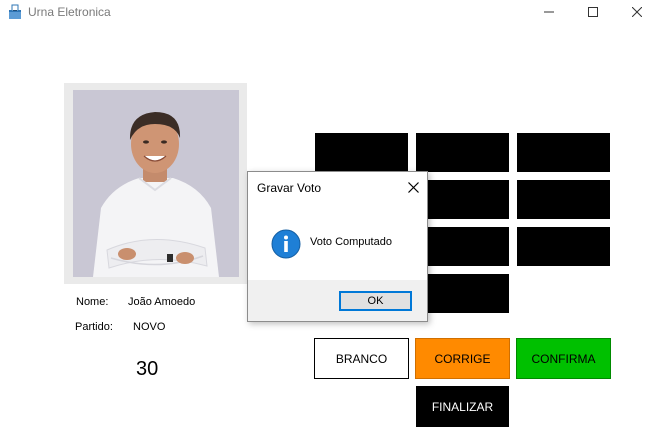 This screenshot has height=433, width=659. Describe the element at coordinates (147, 369) in the screenshot. I see `candidate-number: 30` at that location.